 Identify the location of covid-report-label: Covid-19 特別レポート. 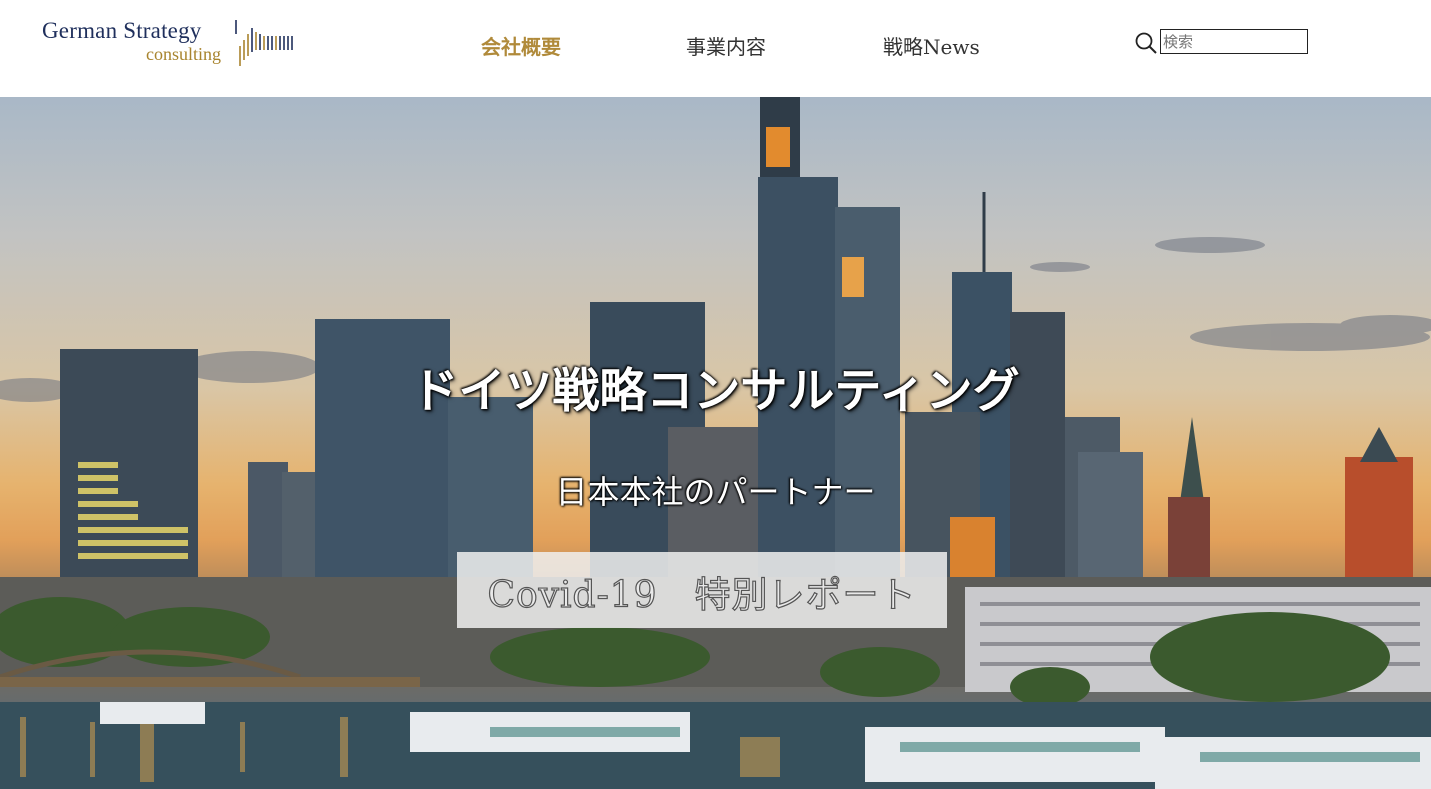
(702, 595).